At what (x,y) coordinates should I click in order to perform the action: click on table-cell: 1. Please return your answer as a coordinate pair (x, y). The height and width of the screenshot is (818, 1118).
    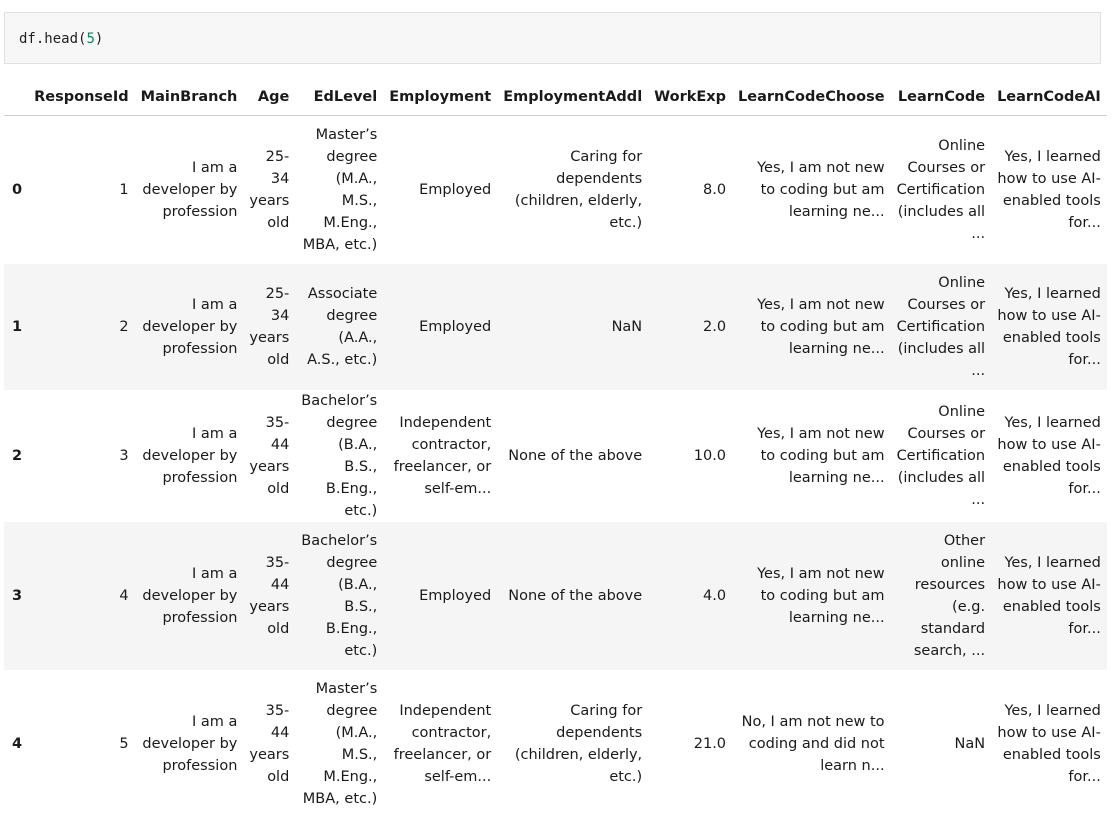
    Looking at the image, I should click on (124, 189).